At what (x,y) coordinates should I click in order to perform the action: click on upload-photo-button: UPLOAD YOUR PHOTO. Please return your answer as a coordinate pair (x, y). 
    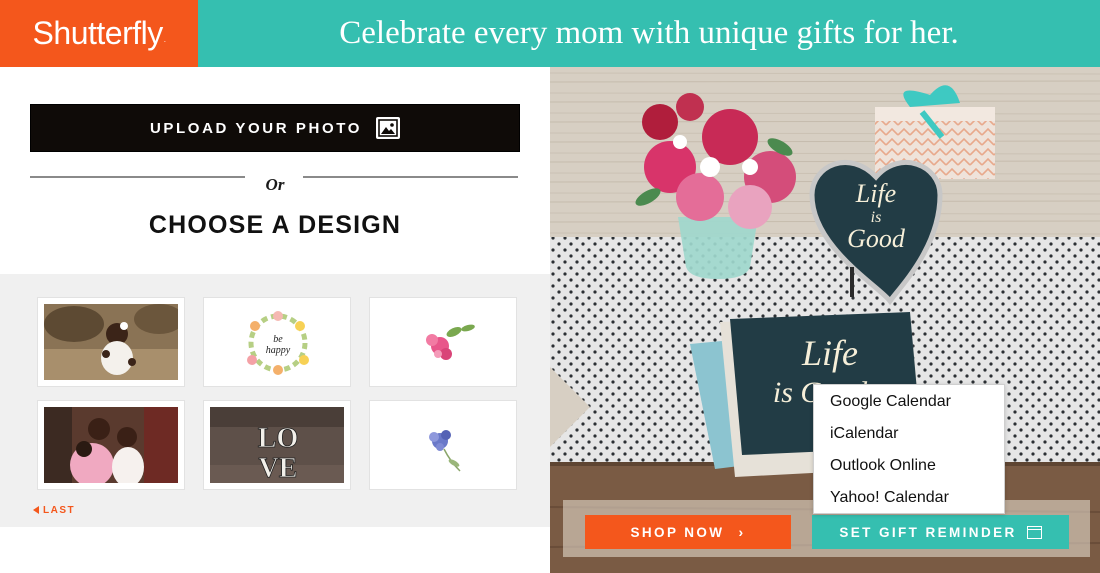
    Looking at the image, I should click on (275, 128).